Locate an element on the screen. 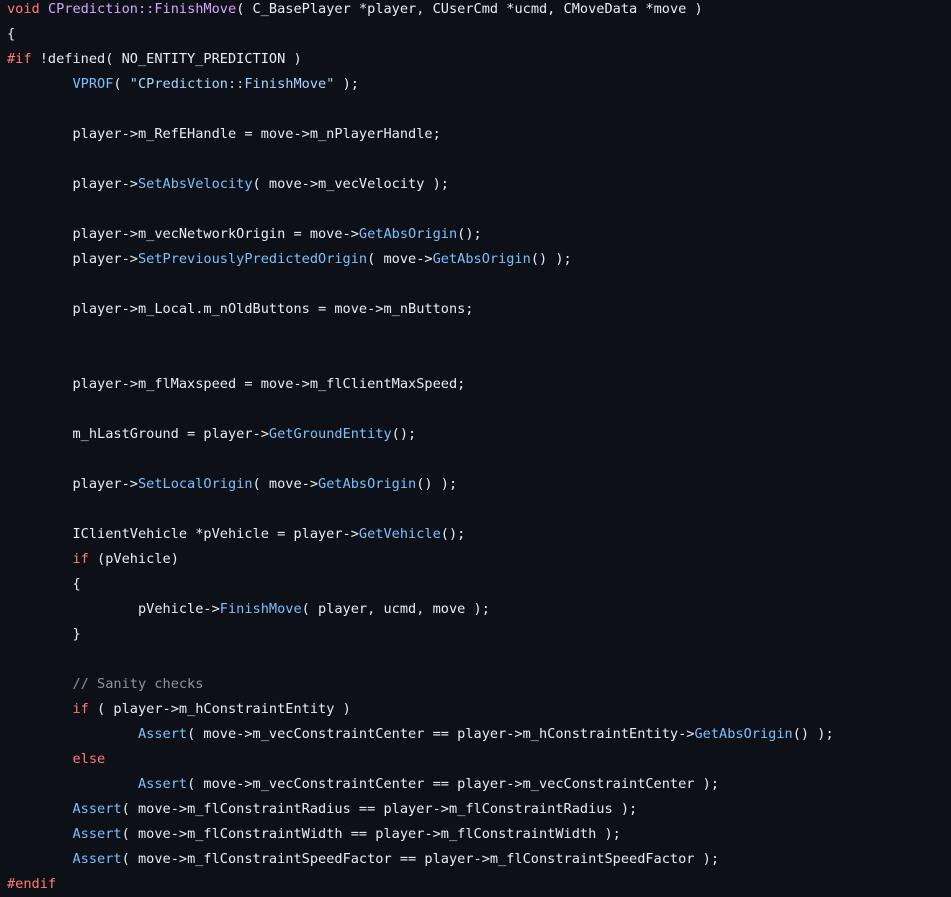 The height and width of the screenshot is (897, 951). code-token-cm: // Sanity checks is located at coordinates (138, 684).